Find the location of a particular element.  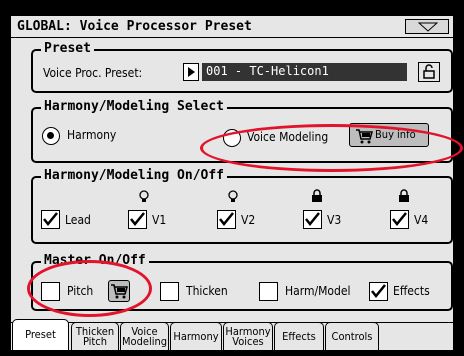

checkbox-v2 is located at coordinates (226, 219).